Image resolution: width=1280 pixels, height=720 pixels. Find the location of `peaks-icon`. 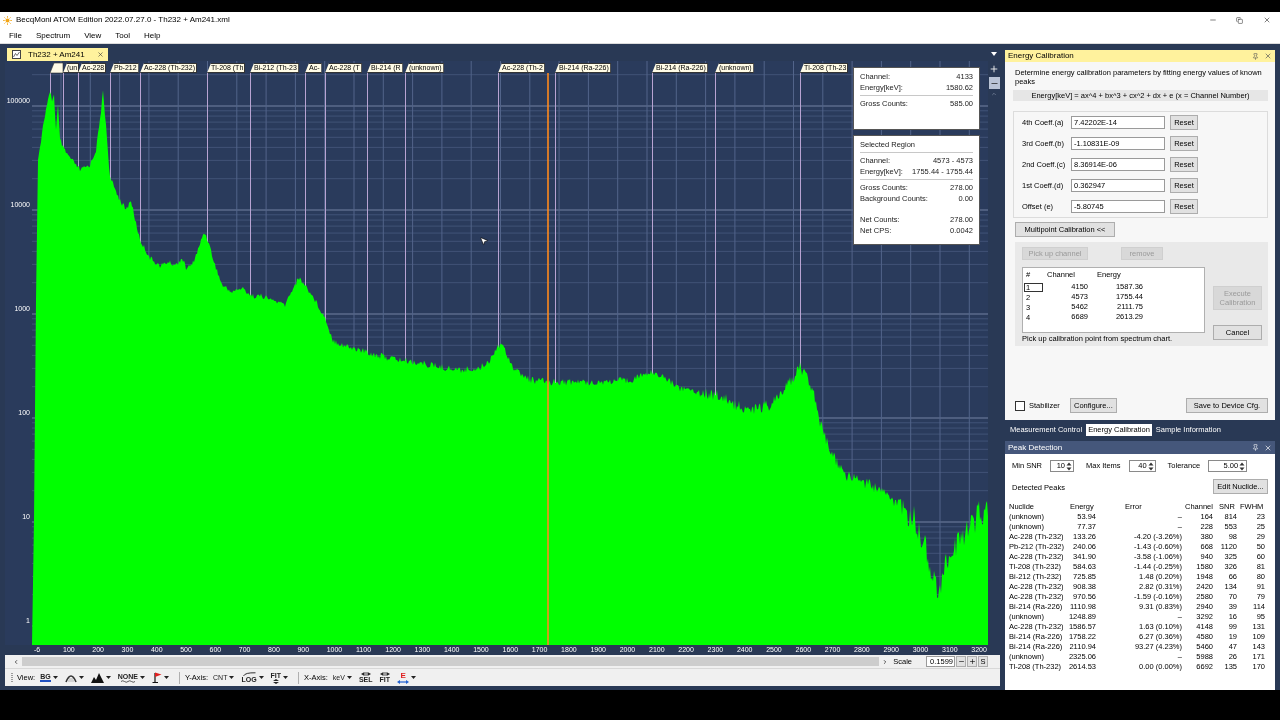

peaks-icon is located at coordinates (97, 677).